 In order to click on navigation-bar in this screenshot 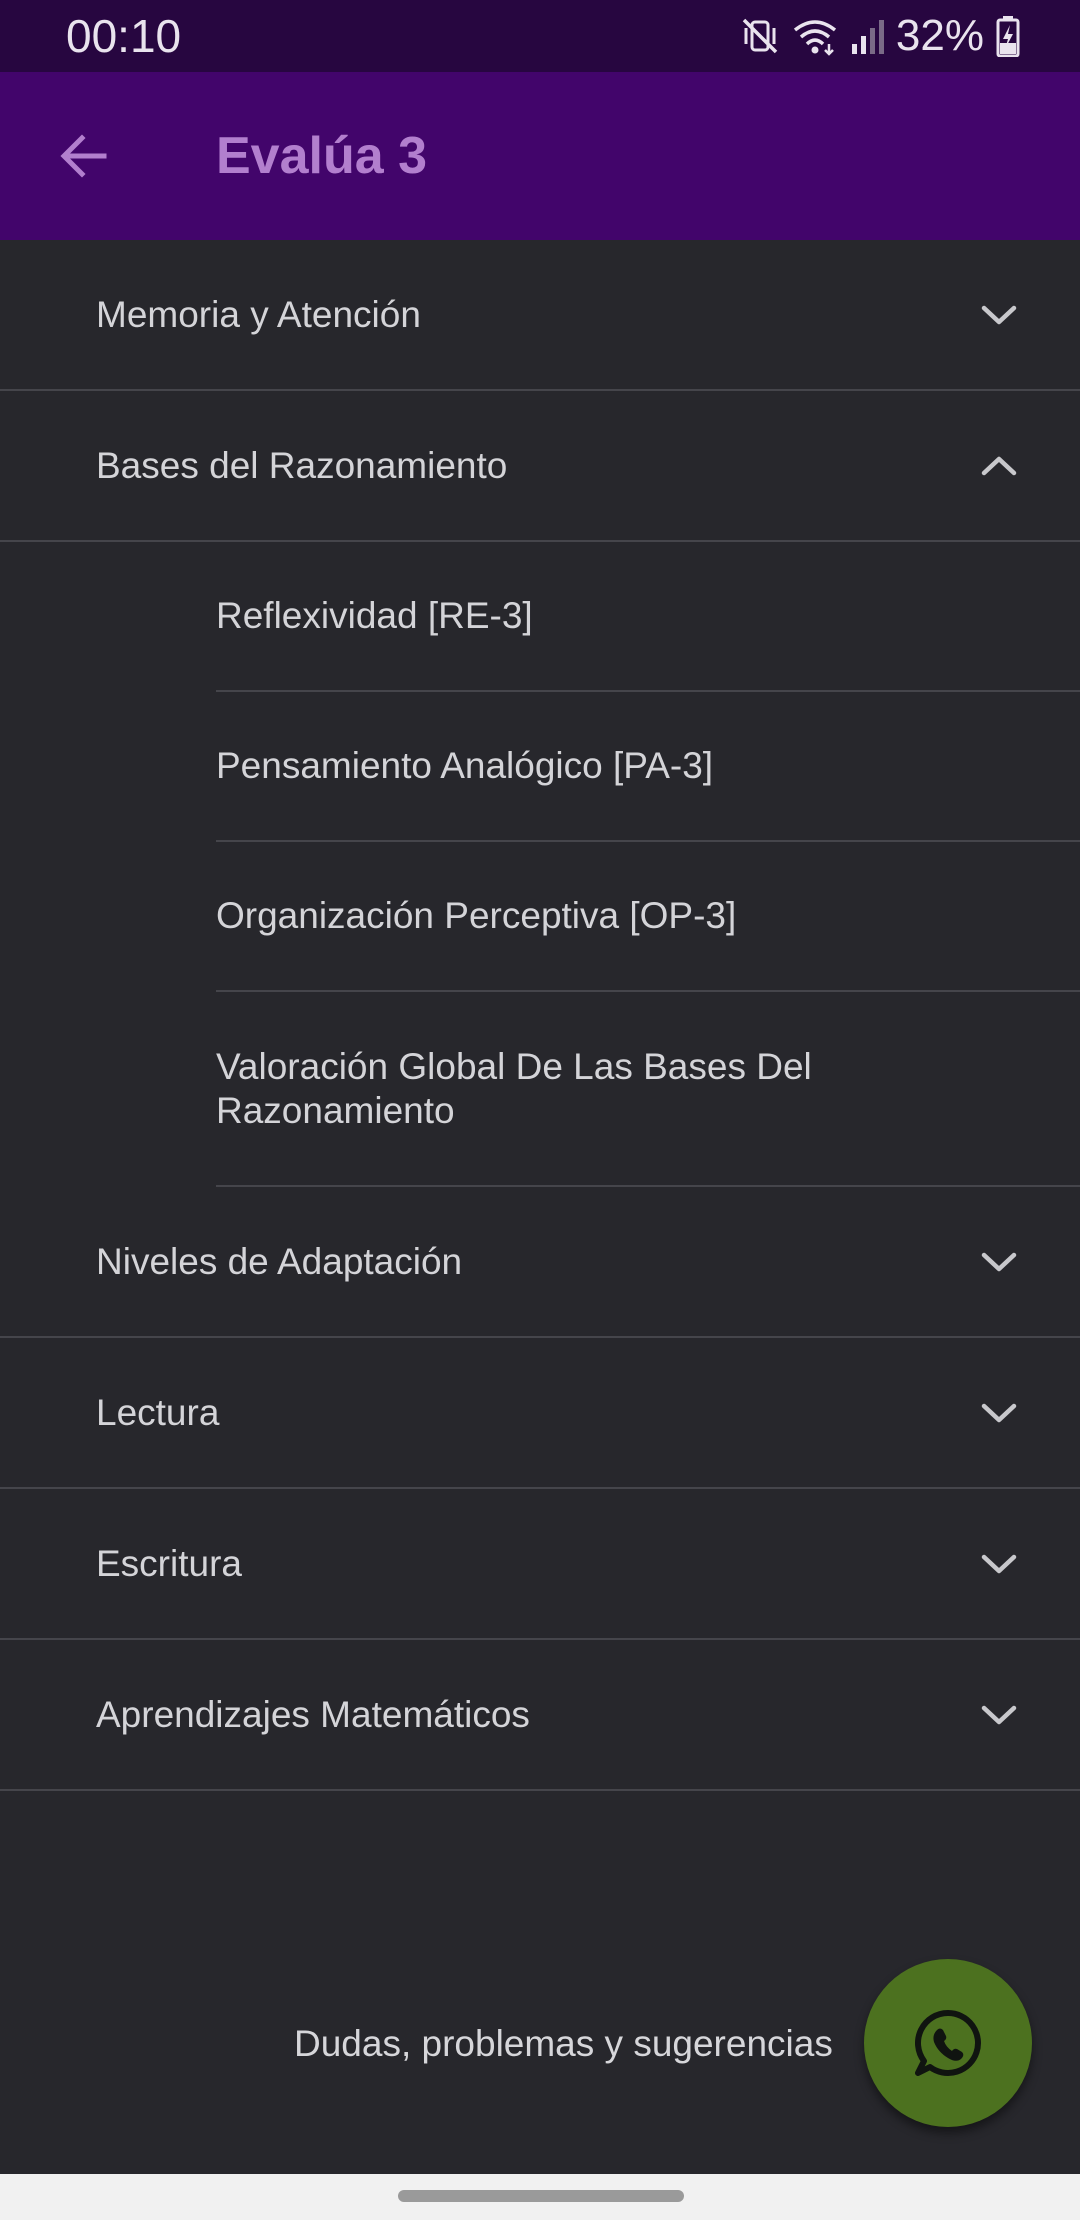, I will do `click(540, 2197)`.